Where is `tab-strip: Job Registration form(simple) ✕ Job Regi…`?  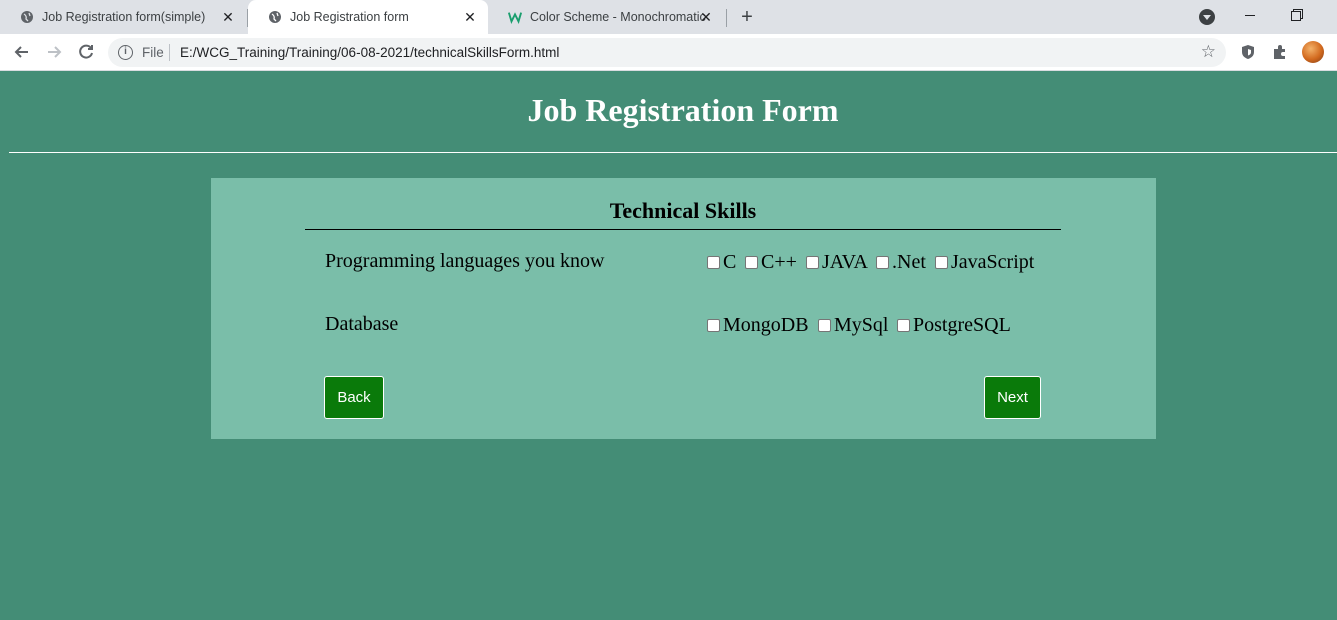
tab-strip: Job Registration form(simple) ✕ Job Regi… is located at coordinates (668, 17).